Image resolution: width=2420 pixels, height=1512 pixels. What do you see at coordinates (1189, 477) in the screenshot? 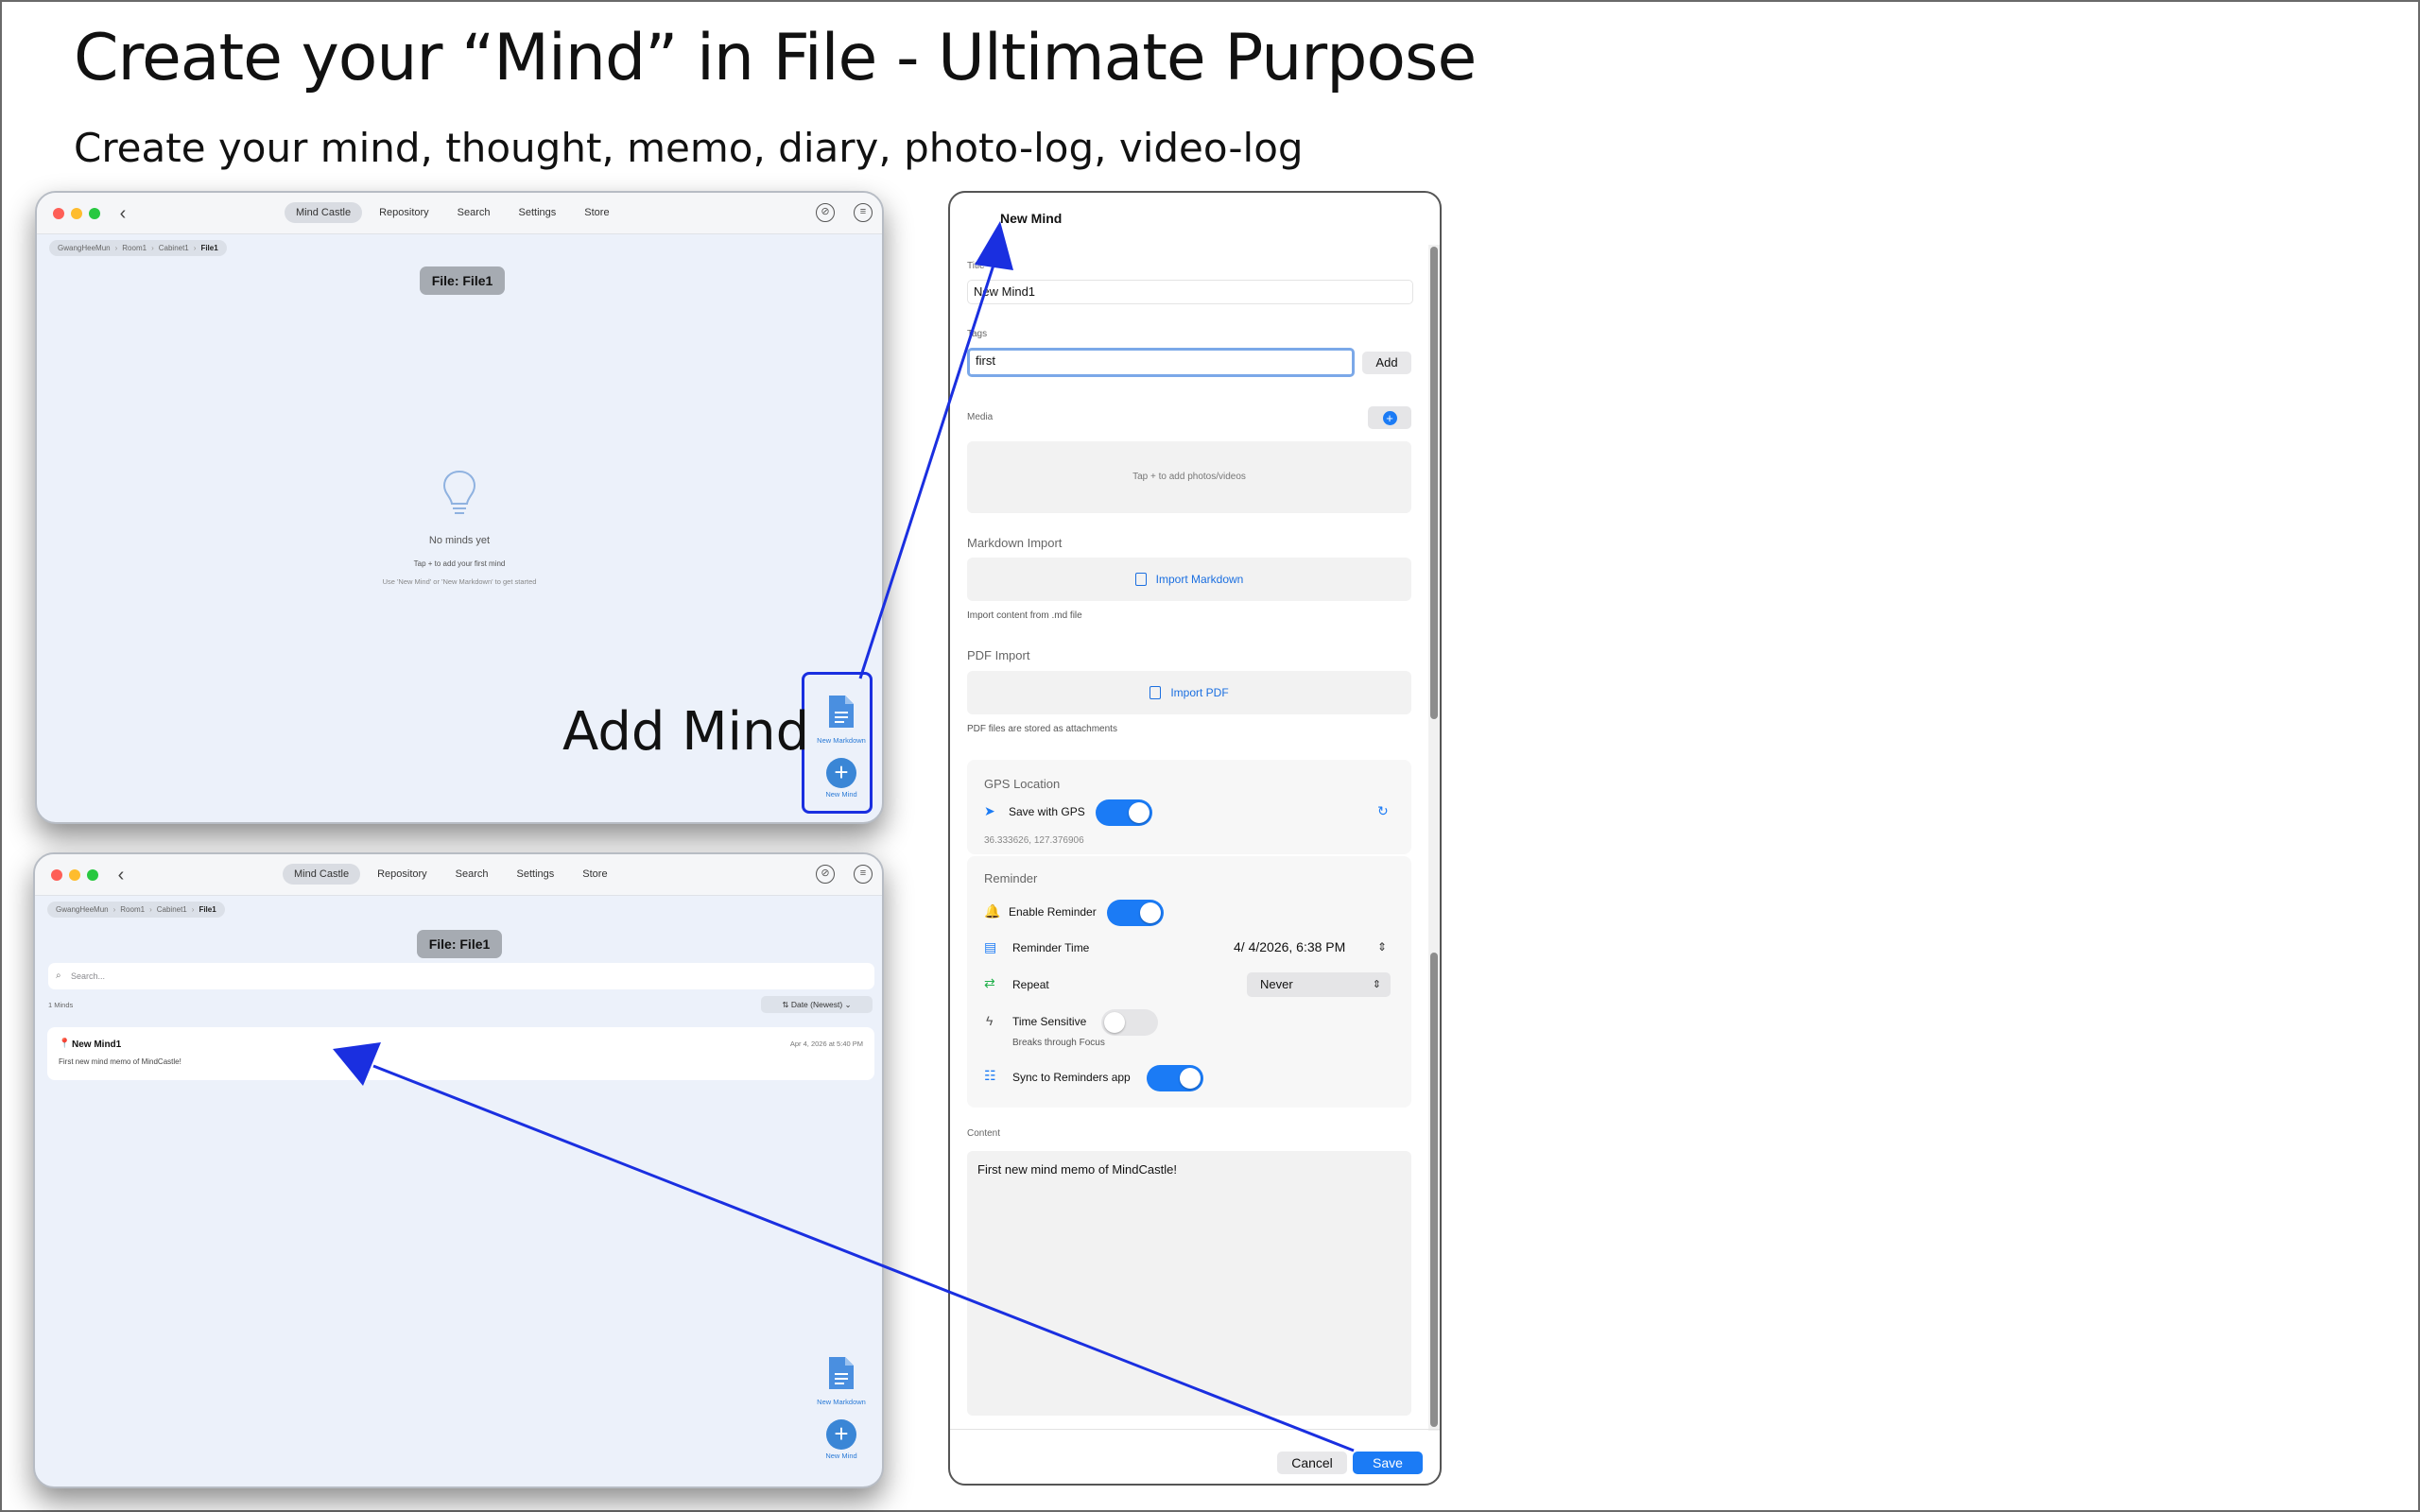
I see `media-dropzone: Tap + to add photos/videos` at bounding box center [1189, 477].